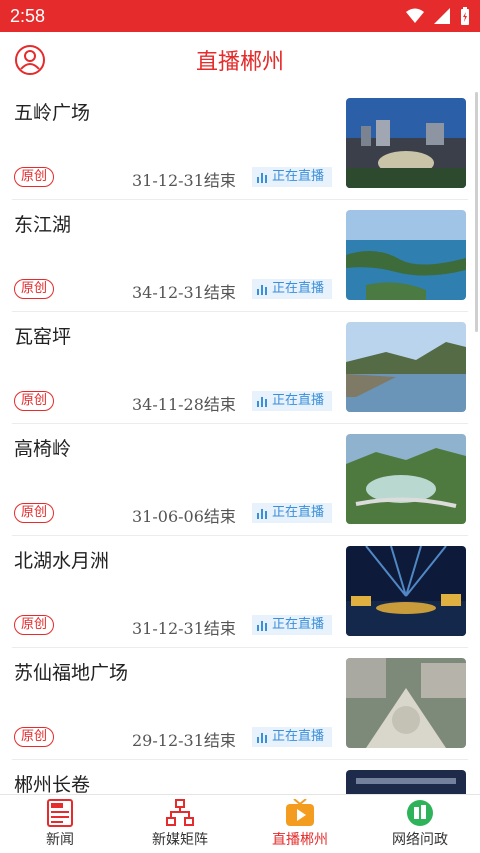 Image resolution: width=480 pixels, height=853 pixels. I want to click on list-item: 苏仙福地广场 原创 29-12-31结束 正在直播, so click(240, 704).